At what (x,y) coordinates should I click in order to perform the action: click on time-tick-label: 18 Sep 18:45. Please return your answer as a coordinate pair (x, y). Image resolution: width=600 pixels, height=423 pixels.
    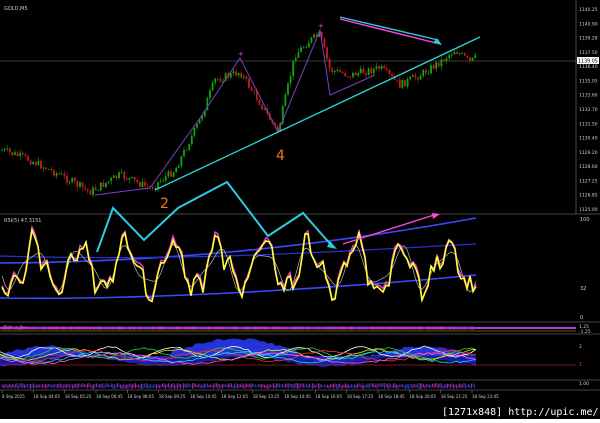
    Looking at the image, I should click on (391, 396).